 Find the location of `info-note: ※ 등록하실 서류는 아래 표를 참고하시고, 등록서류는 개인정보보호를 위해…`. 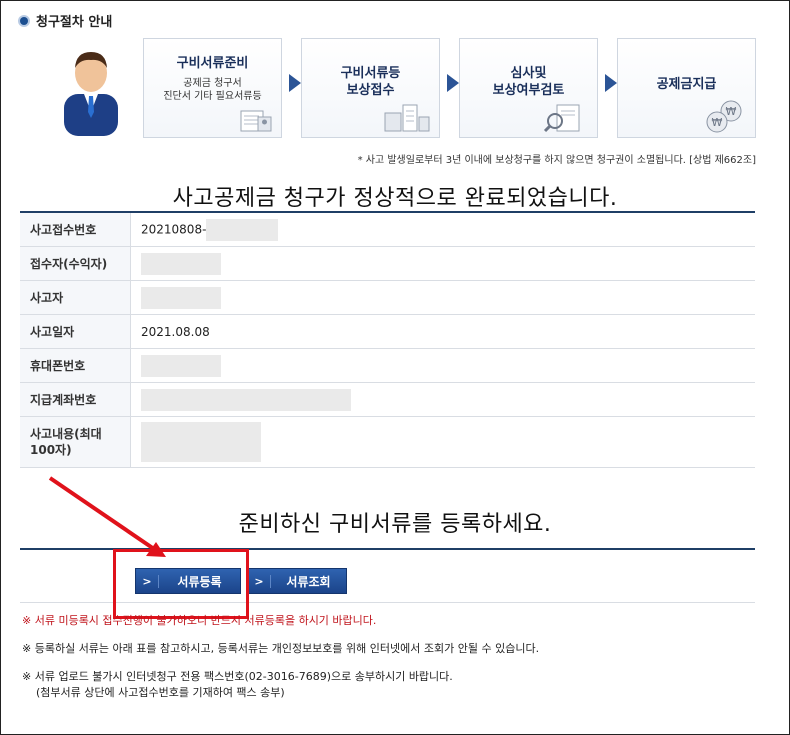

info-note: ※ 등록하실 서류는 아래 표를 참고하시고, 등록서류는 개인정보보호를 위해… is located at coordinates (281, 648).